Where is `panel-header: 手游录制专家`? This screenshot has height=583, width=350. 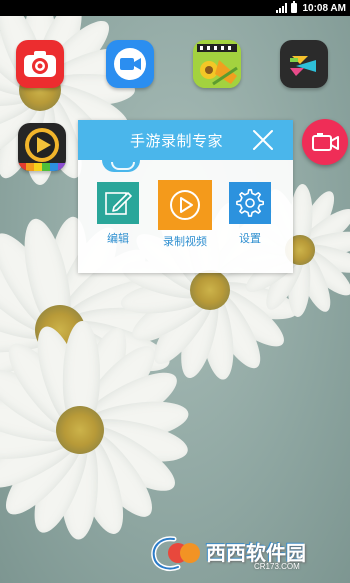
panel-header: 手游录制专家 is located at coordinates (185, 140).